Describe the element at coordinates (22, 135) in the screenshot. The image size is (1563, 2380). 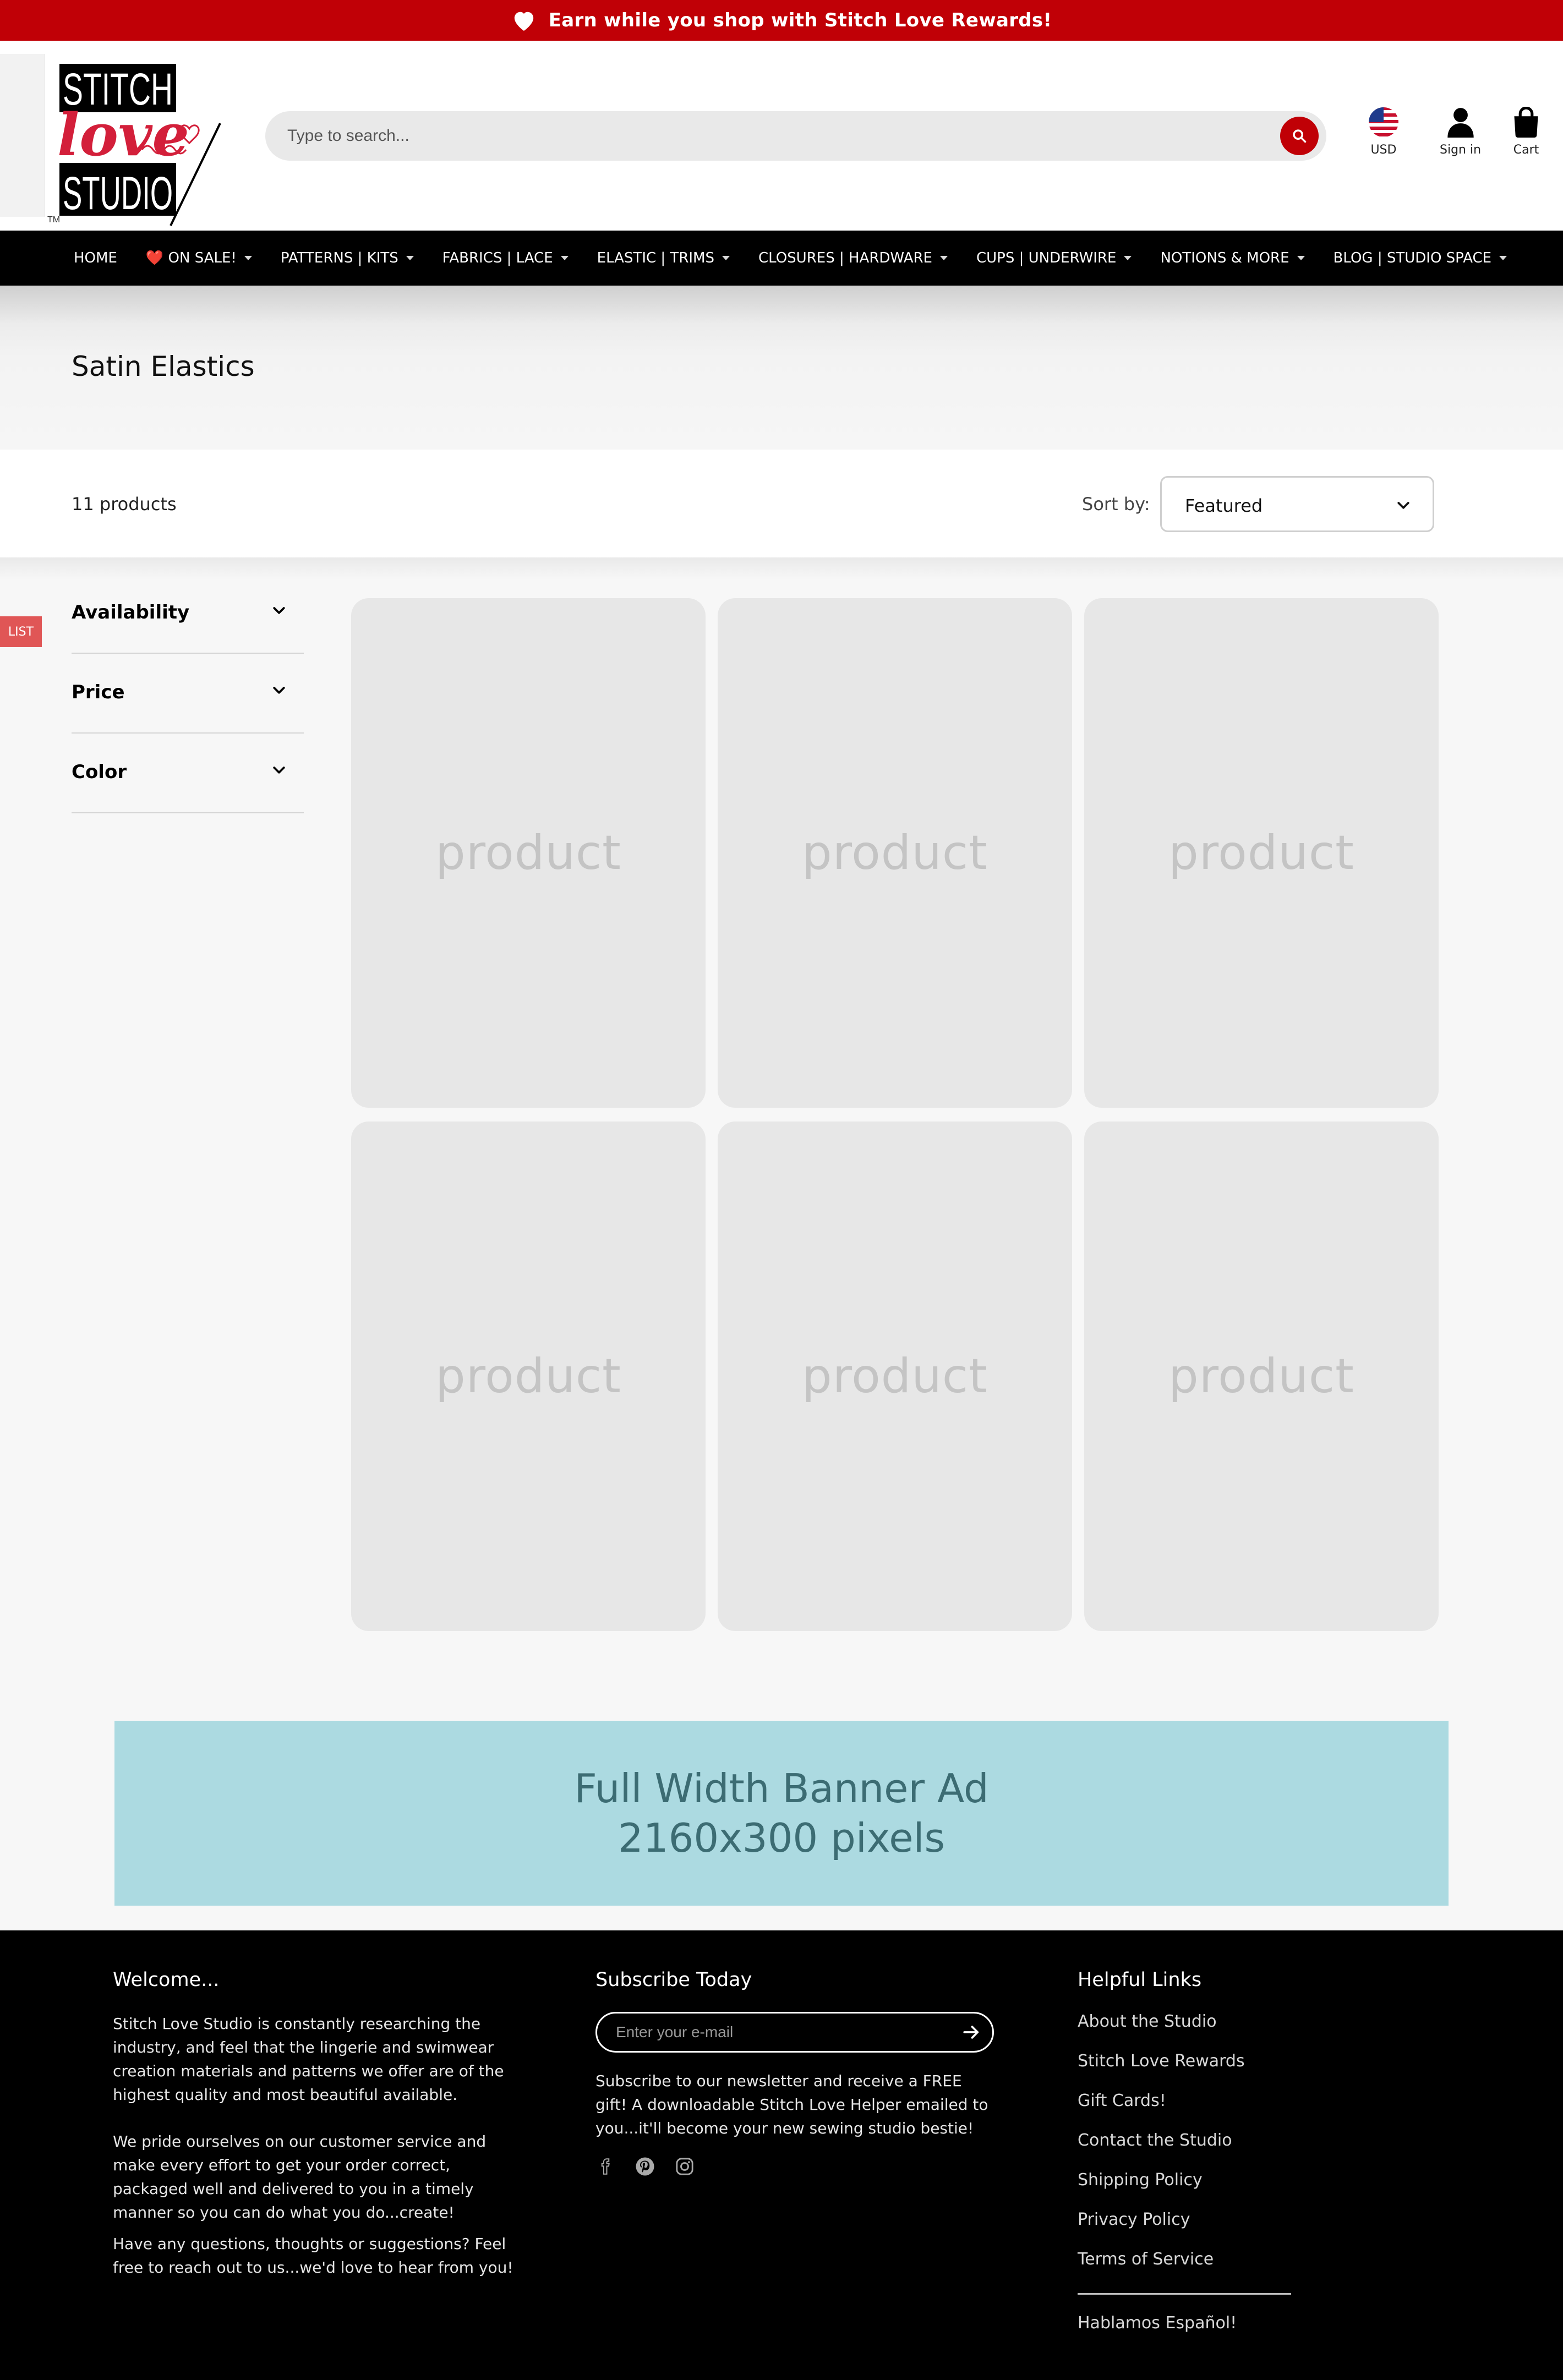
I see `header-edge-panel` at that location.